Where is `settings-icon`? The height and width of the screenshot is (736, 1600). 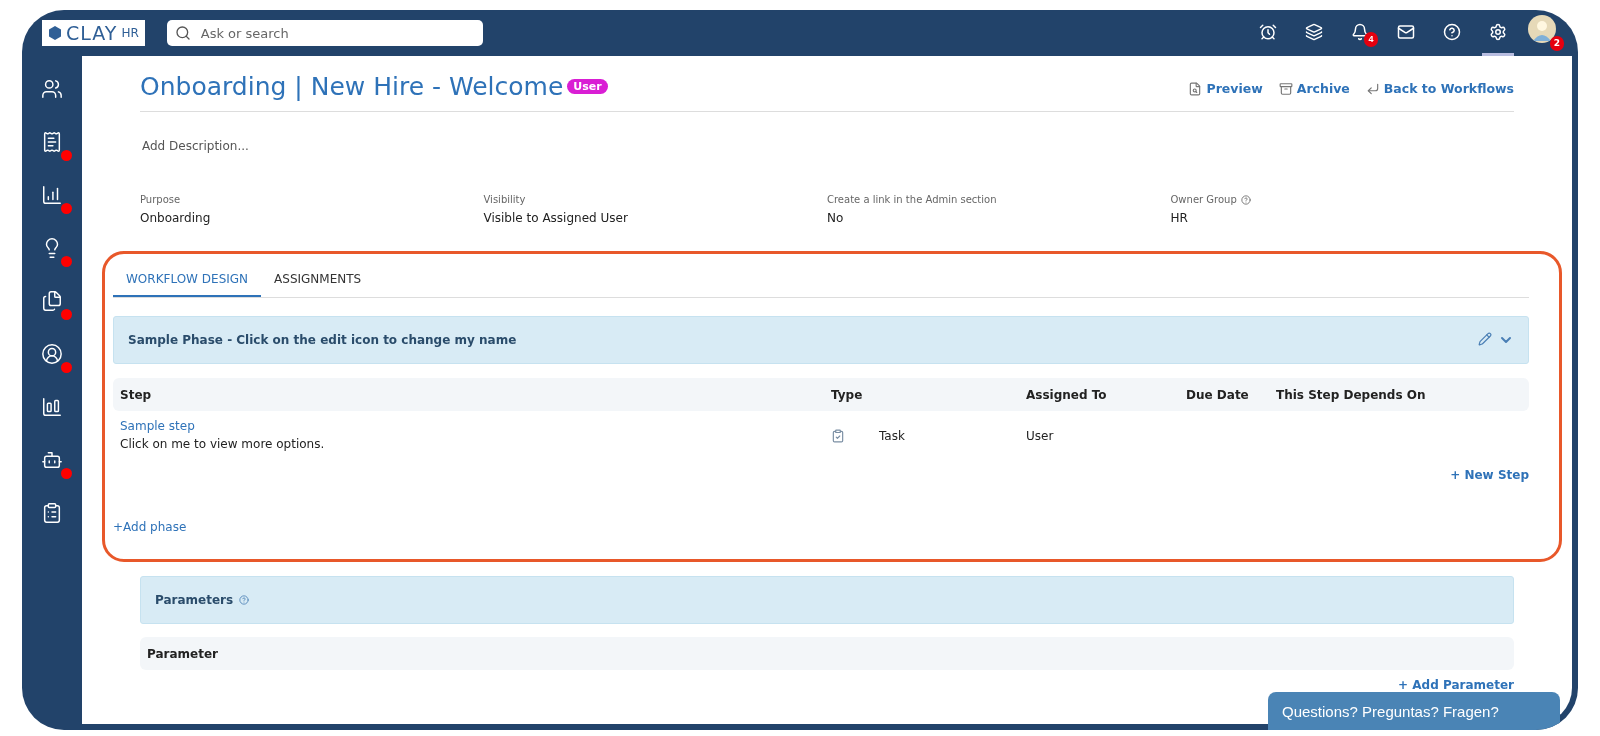 settings-icon is located at coordinates (1498, 31).